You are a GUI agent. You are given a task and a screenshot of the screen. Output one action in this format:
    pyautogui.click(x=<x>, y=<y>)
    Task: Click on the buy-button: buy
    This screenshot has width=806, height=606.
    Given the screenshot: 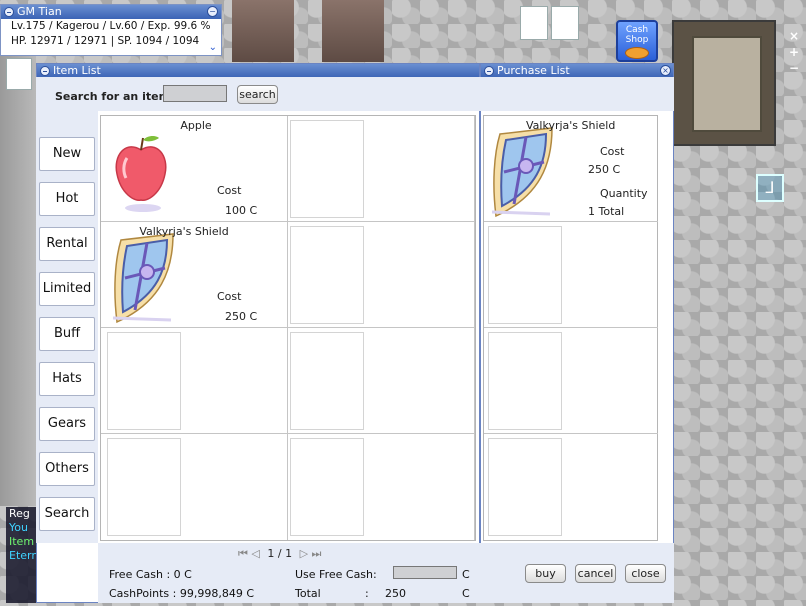 What is the action you would take?
    pyautogui.click(x=545, y=573)
    